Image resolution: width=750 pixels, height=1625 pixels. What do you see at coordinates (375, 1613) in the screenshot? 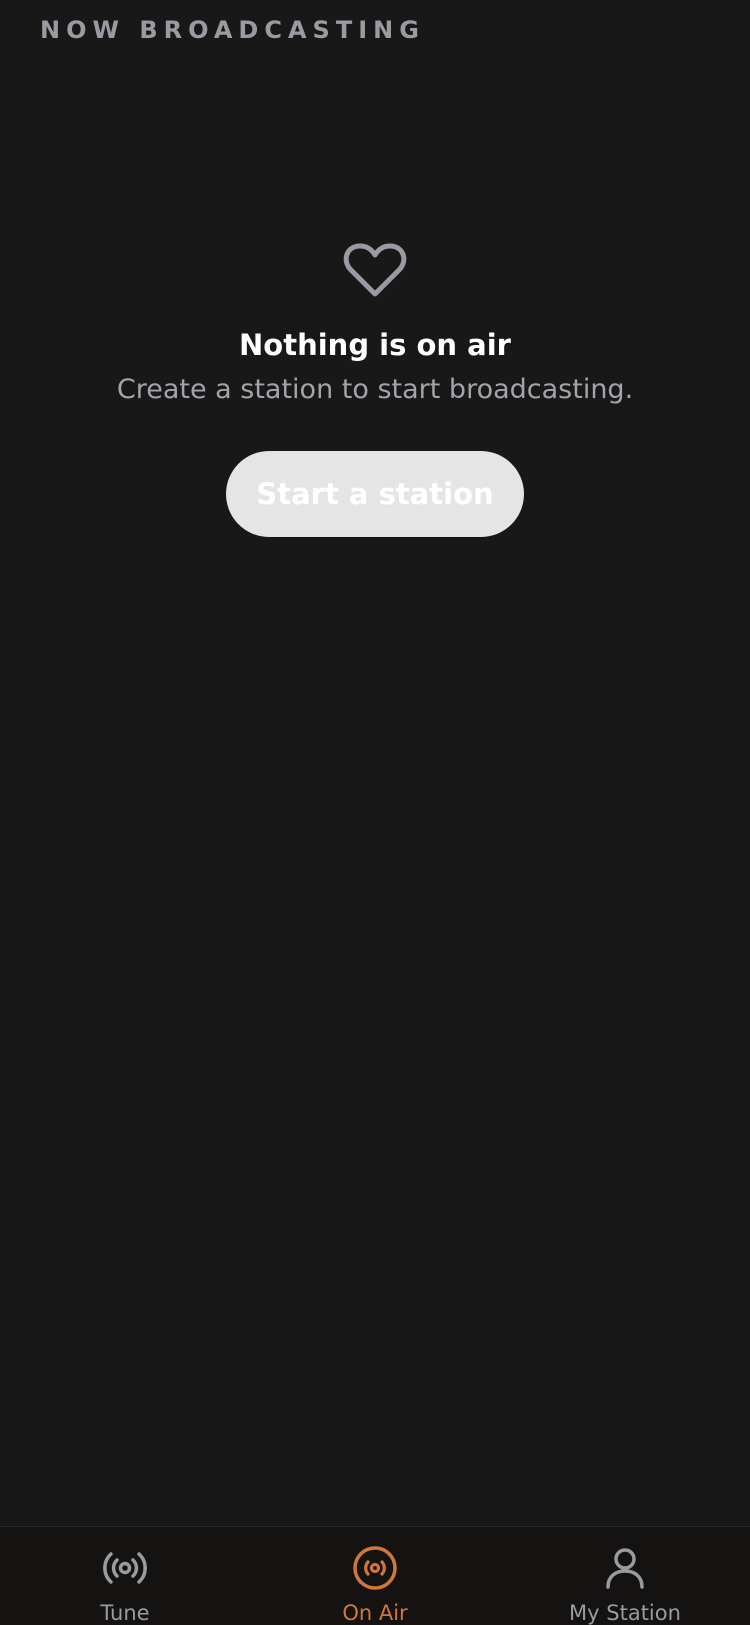
I see `tab-on-air-label: On Air` at bounding box center [375, 1613].